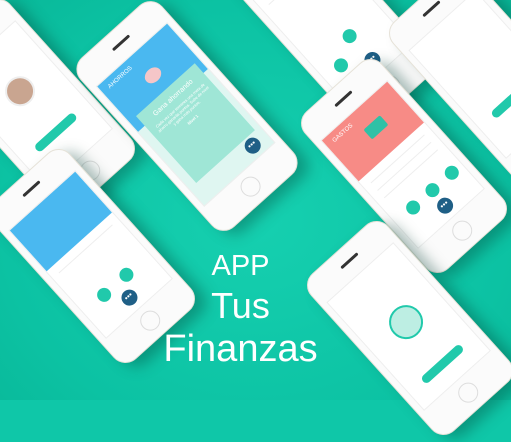  What do you see at coordinates (240, 349) in the screenshot?
I see `headline-finanzas: Finanzas` at bounding box center [240, 349].